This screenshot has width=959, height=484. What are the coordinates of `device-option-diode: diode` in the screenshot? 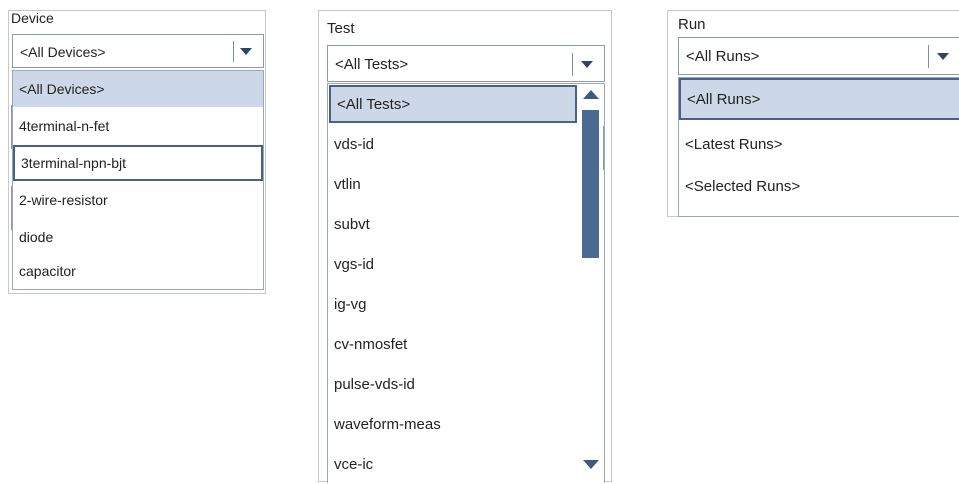 It's located at (138, 237).